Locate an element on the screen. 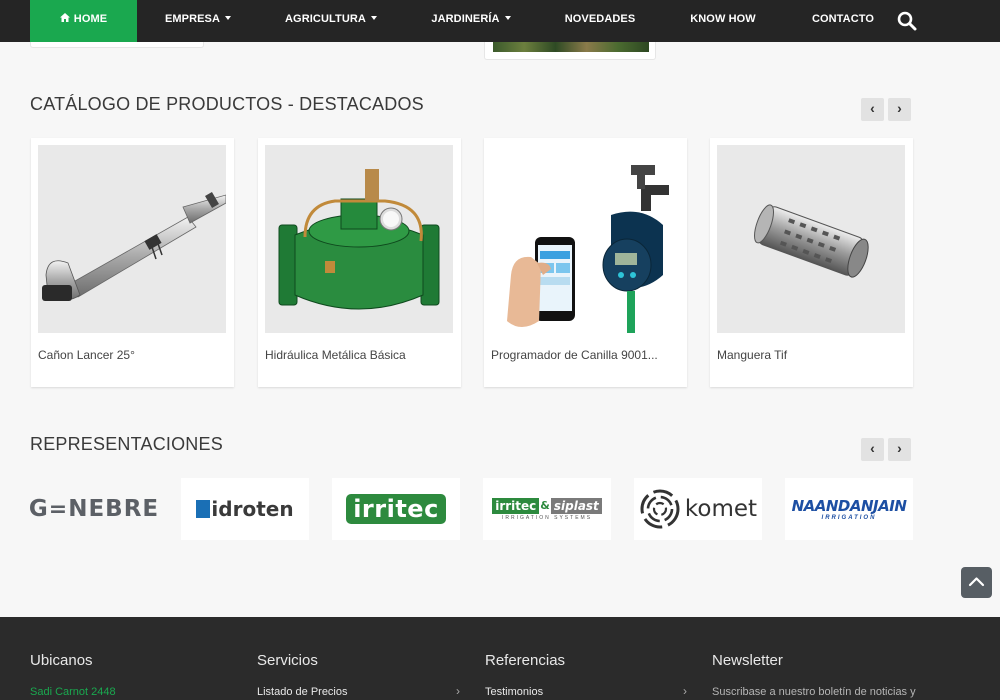 This screenshot has height=700, width=1000. footer-address: Sadi Carnot 2448 is located at coordinates (73, 692).